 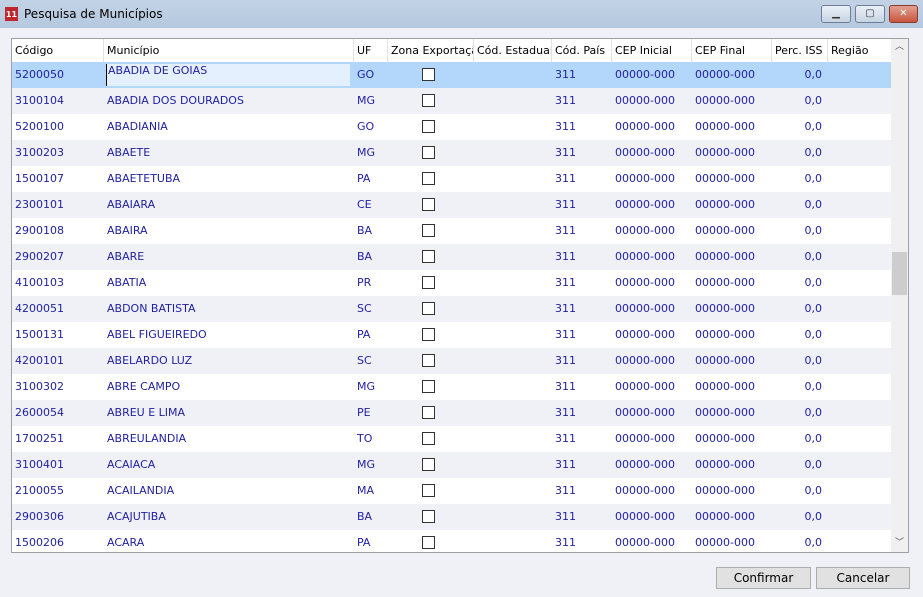 What do you see at coordinates (763, 578) in the screenshot?
I see `confirm-button: Confirmar` at bounding box center [763, 578].